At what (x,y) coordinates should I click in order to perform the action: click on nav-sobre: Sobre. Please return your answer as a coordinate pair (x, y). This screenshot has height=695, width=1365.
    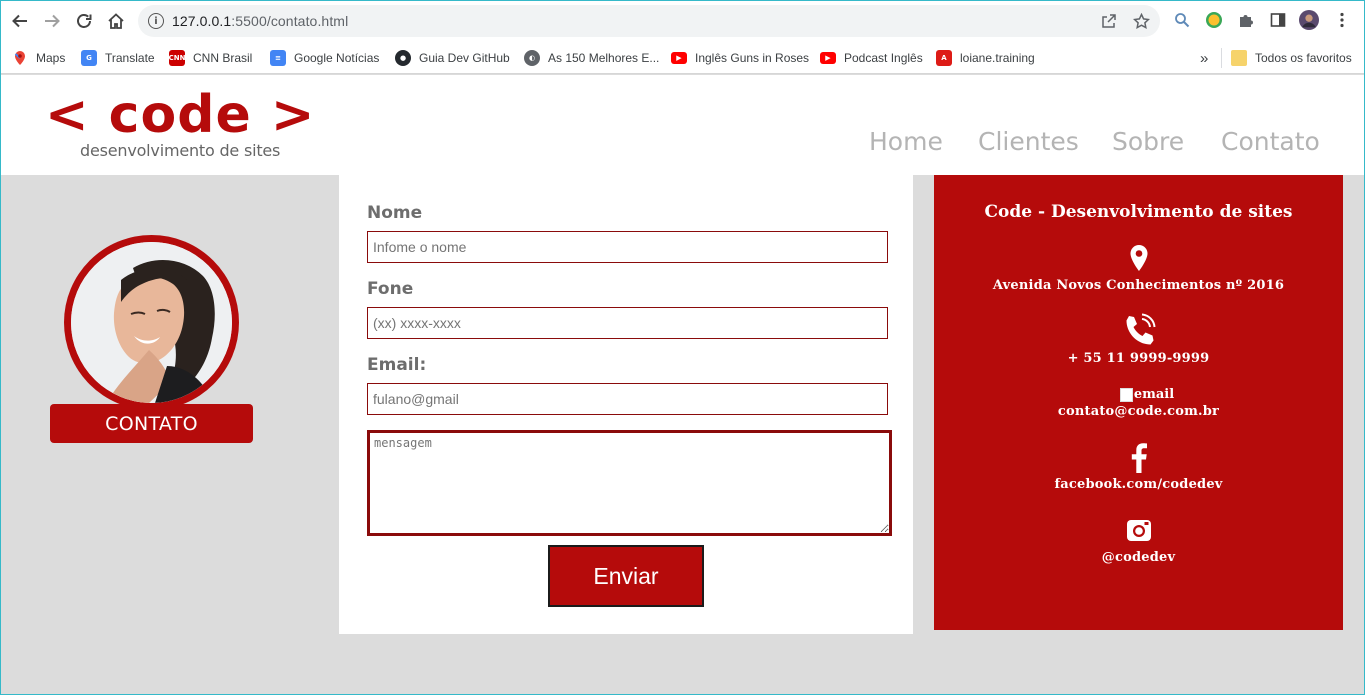
    Looking at the image, I should click on (1148, 141).